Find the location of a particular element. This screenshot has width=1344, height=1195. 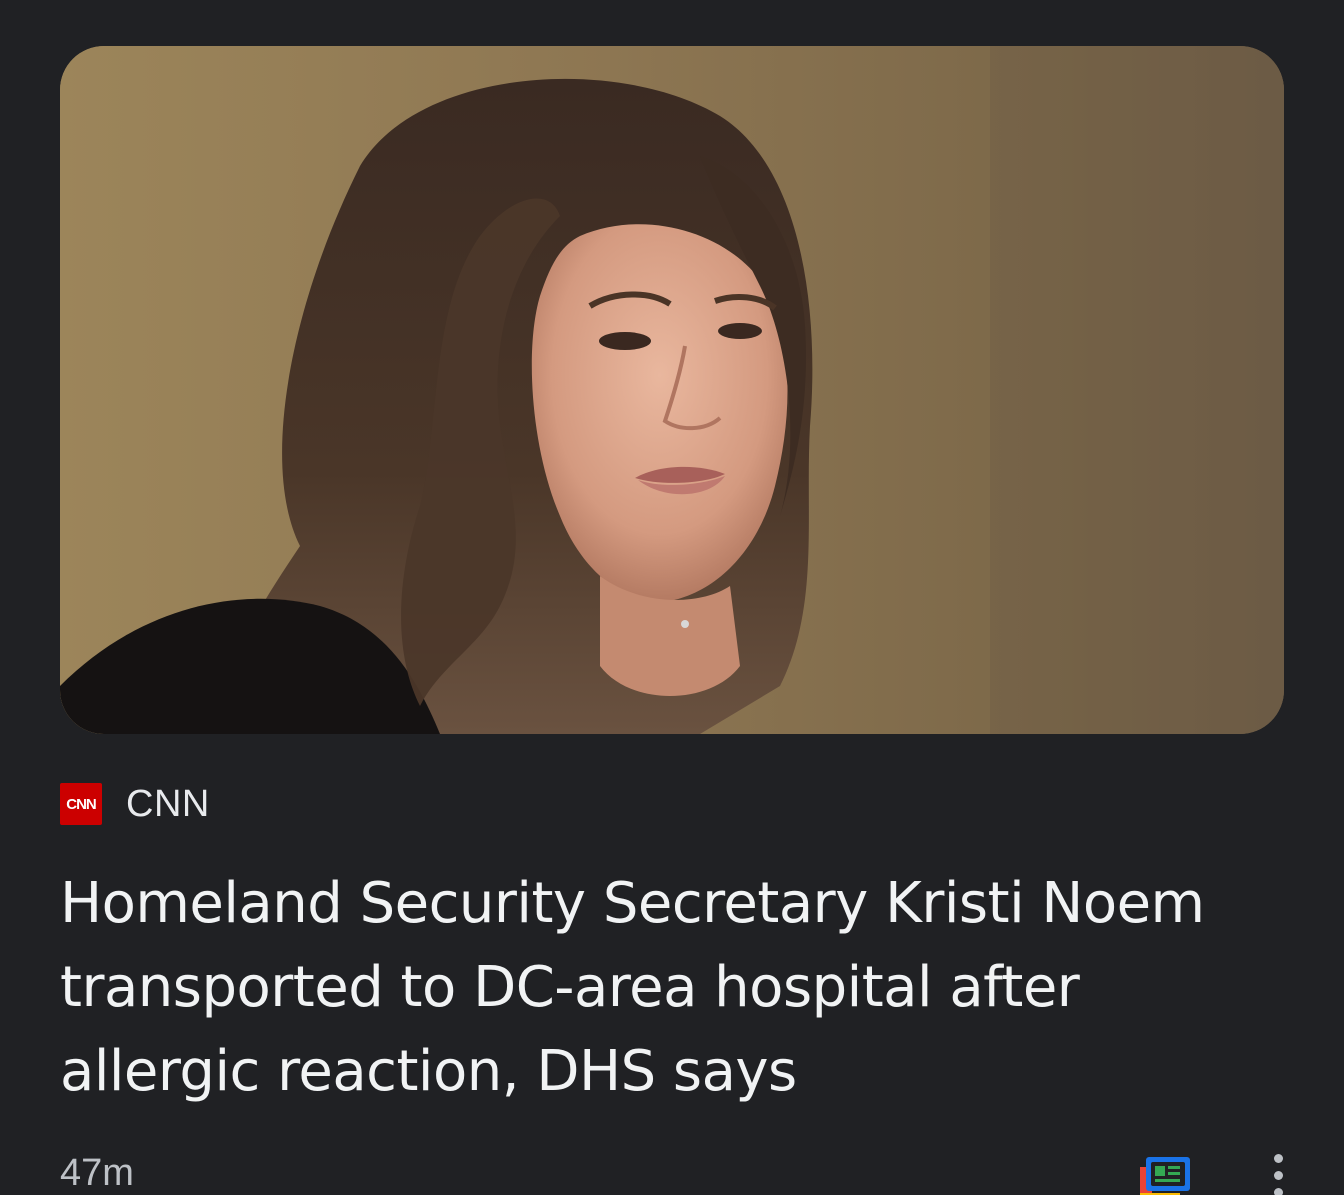

card-footer: 47m is located at coordinates (680, 1171).